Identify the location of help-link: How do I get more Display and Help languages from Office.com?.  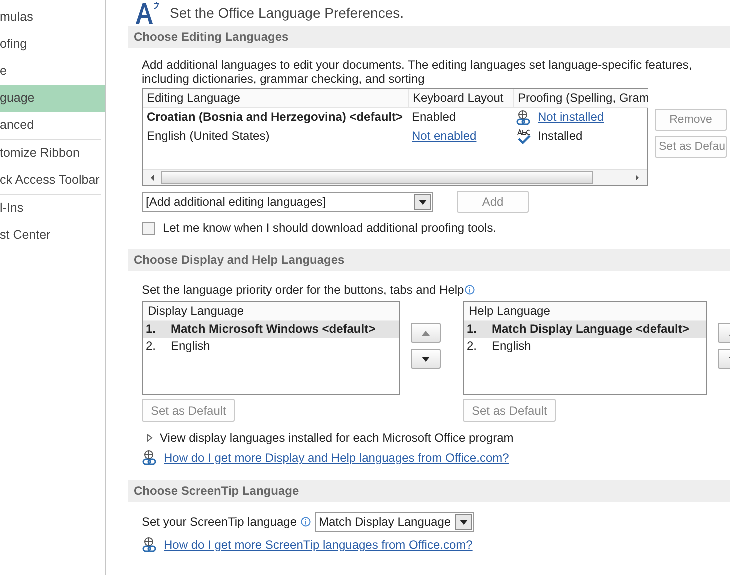
(337, 458).